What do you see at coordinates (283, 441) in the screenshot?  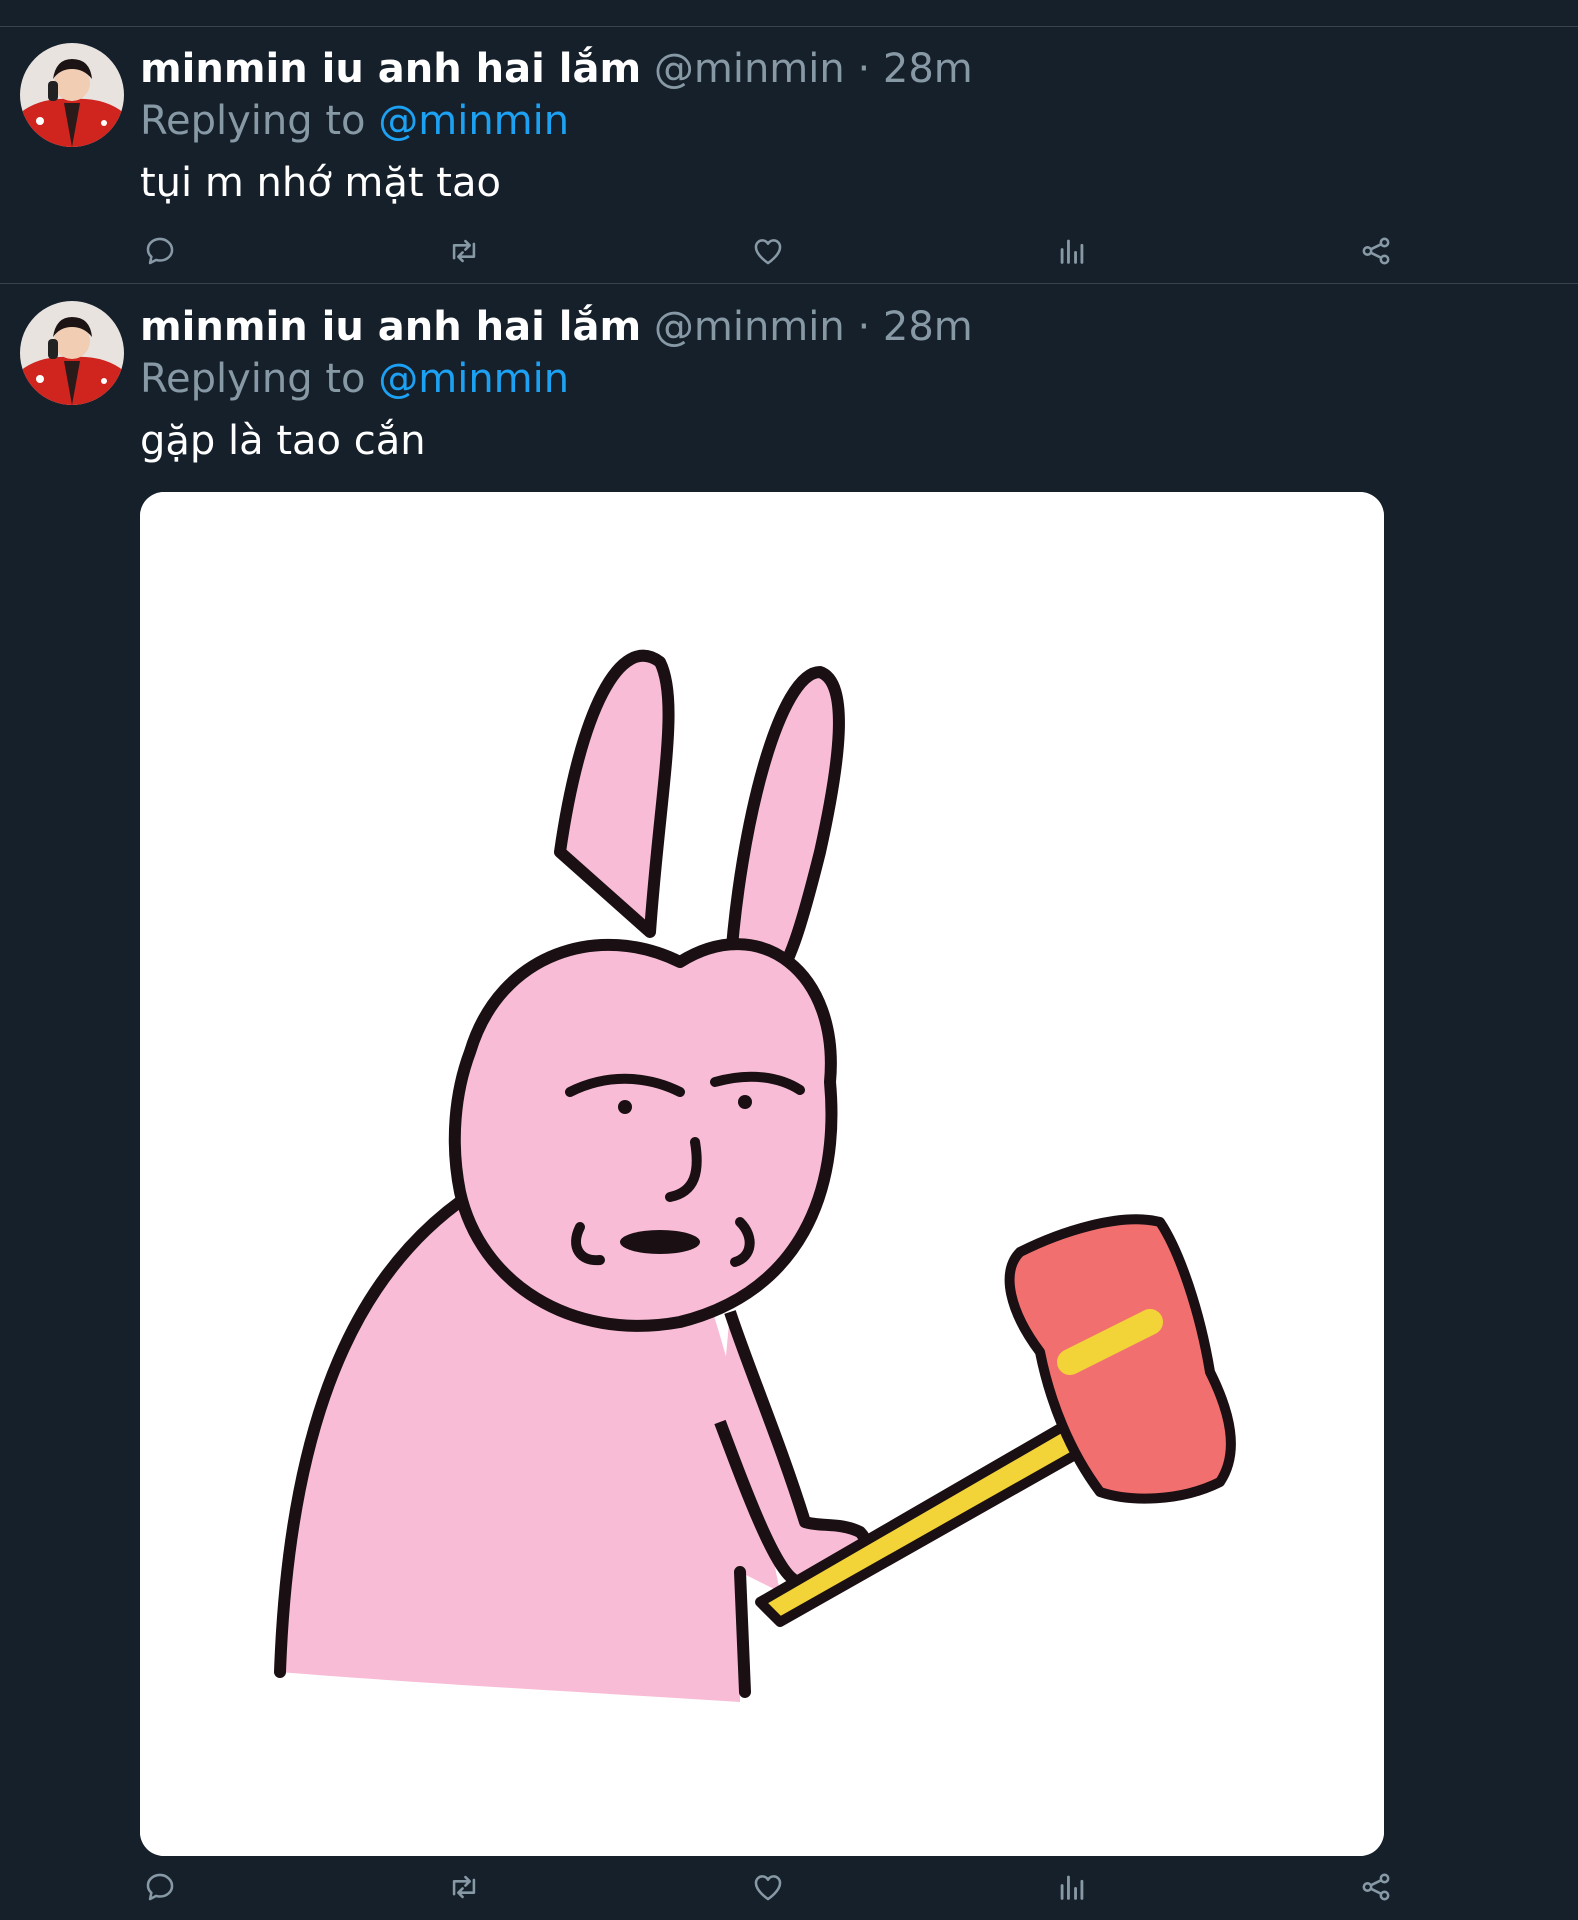 I see `tweet-text: gặp là tao cắn` at bounding box center [283, 441].